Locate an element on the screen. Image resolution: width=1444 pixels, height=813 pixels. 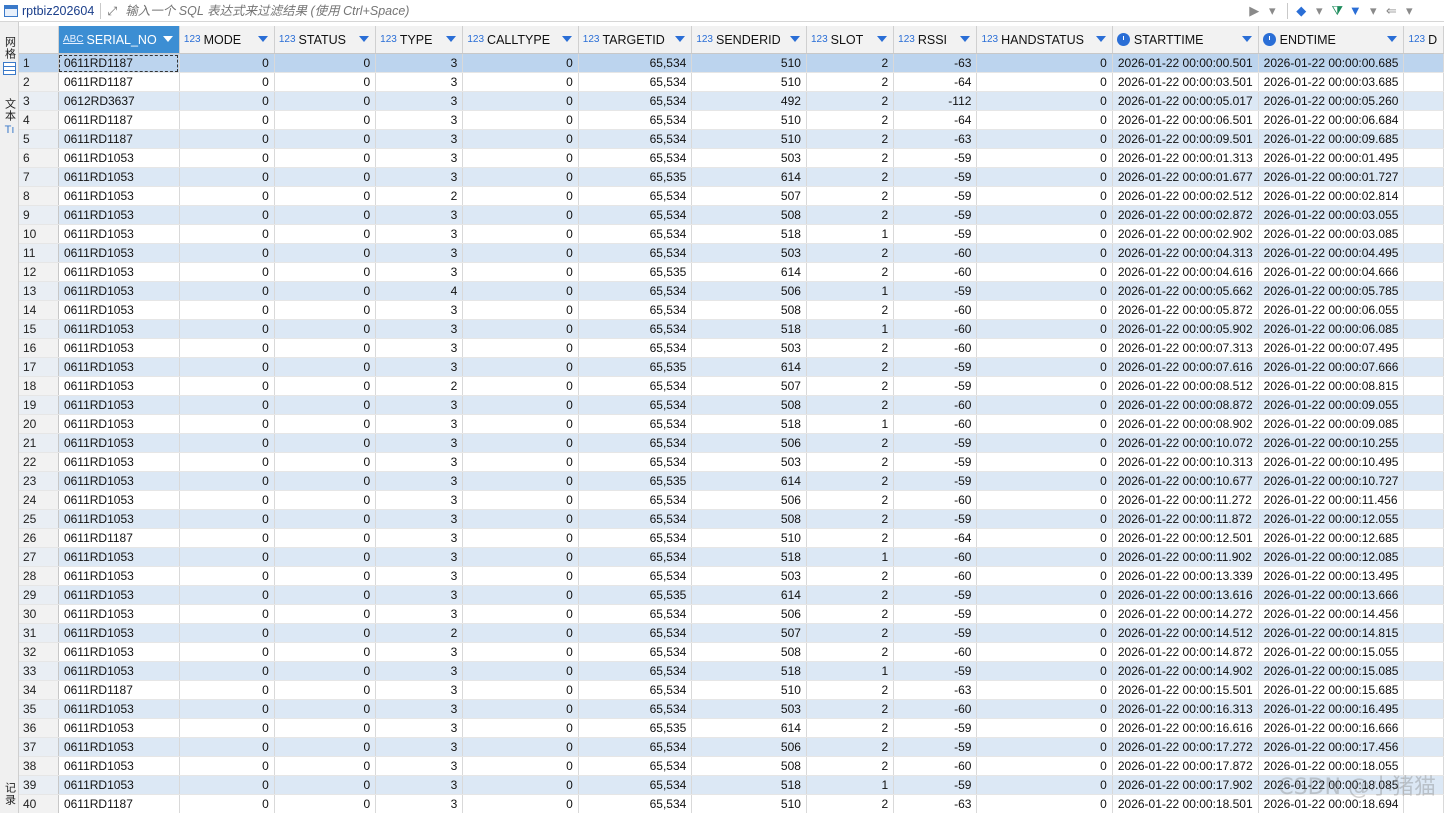
row-number: 14 is located at coordinates (39, 310).